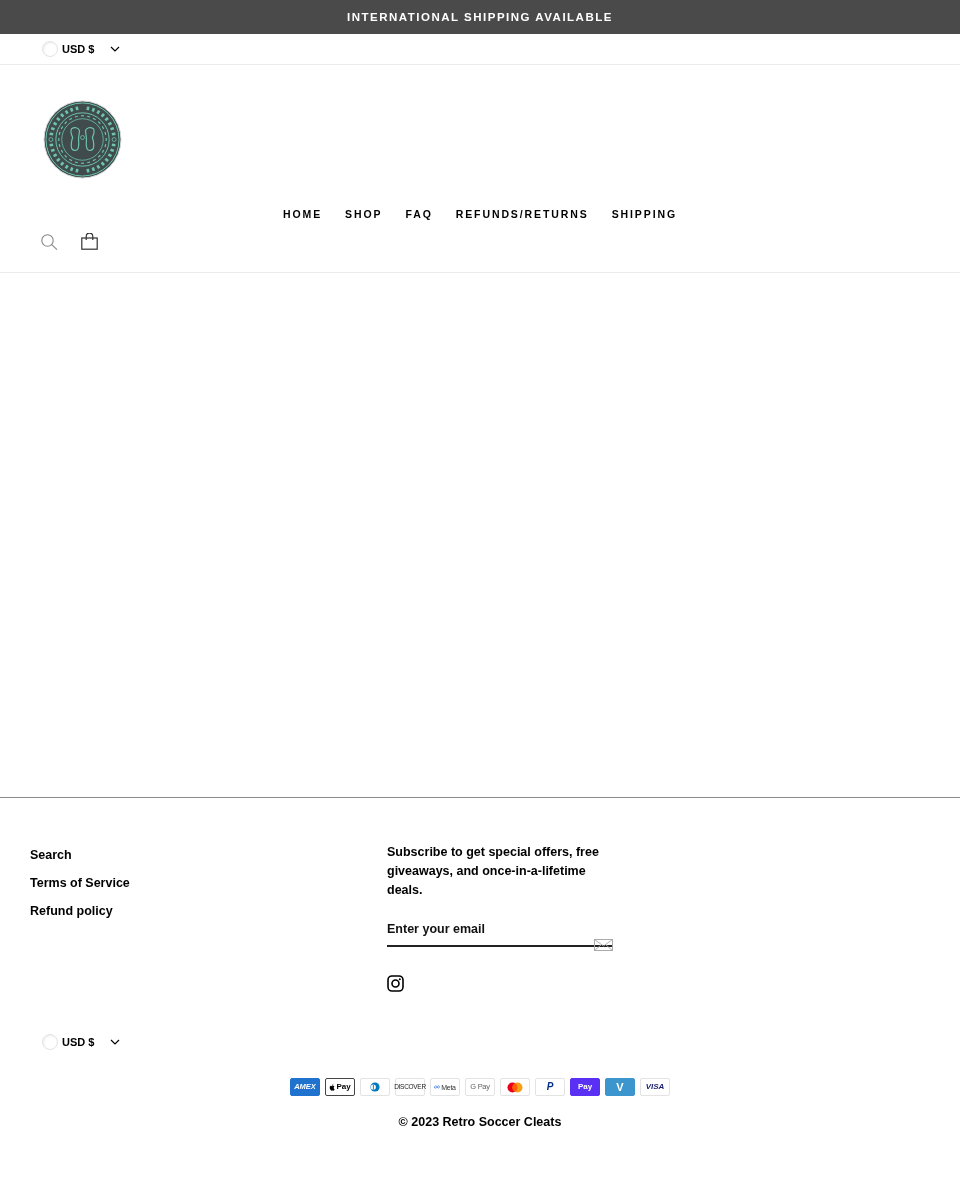 Image resolution: width=960 pixels, height=1191 pixels. I want to click on instagram-icon, so click(395, 983).